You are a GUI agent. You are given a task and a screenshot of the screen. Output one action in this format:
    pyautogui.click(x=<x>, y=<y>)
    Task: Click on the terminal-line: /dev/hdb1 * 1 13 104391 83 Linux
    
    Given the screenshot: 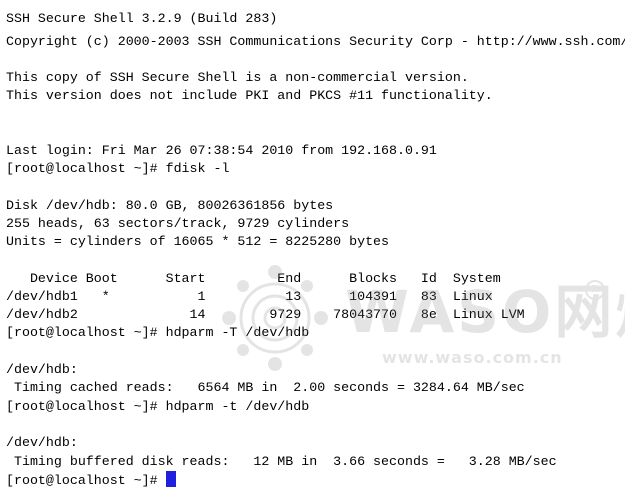 What is the action you would take?
    pyautogui.click(x=249, y=296)
    